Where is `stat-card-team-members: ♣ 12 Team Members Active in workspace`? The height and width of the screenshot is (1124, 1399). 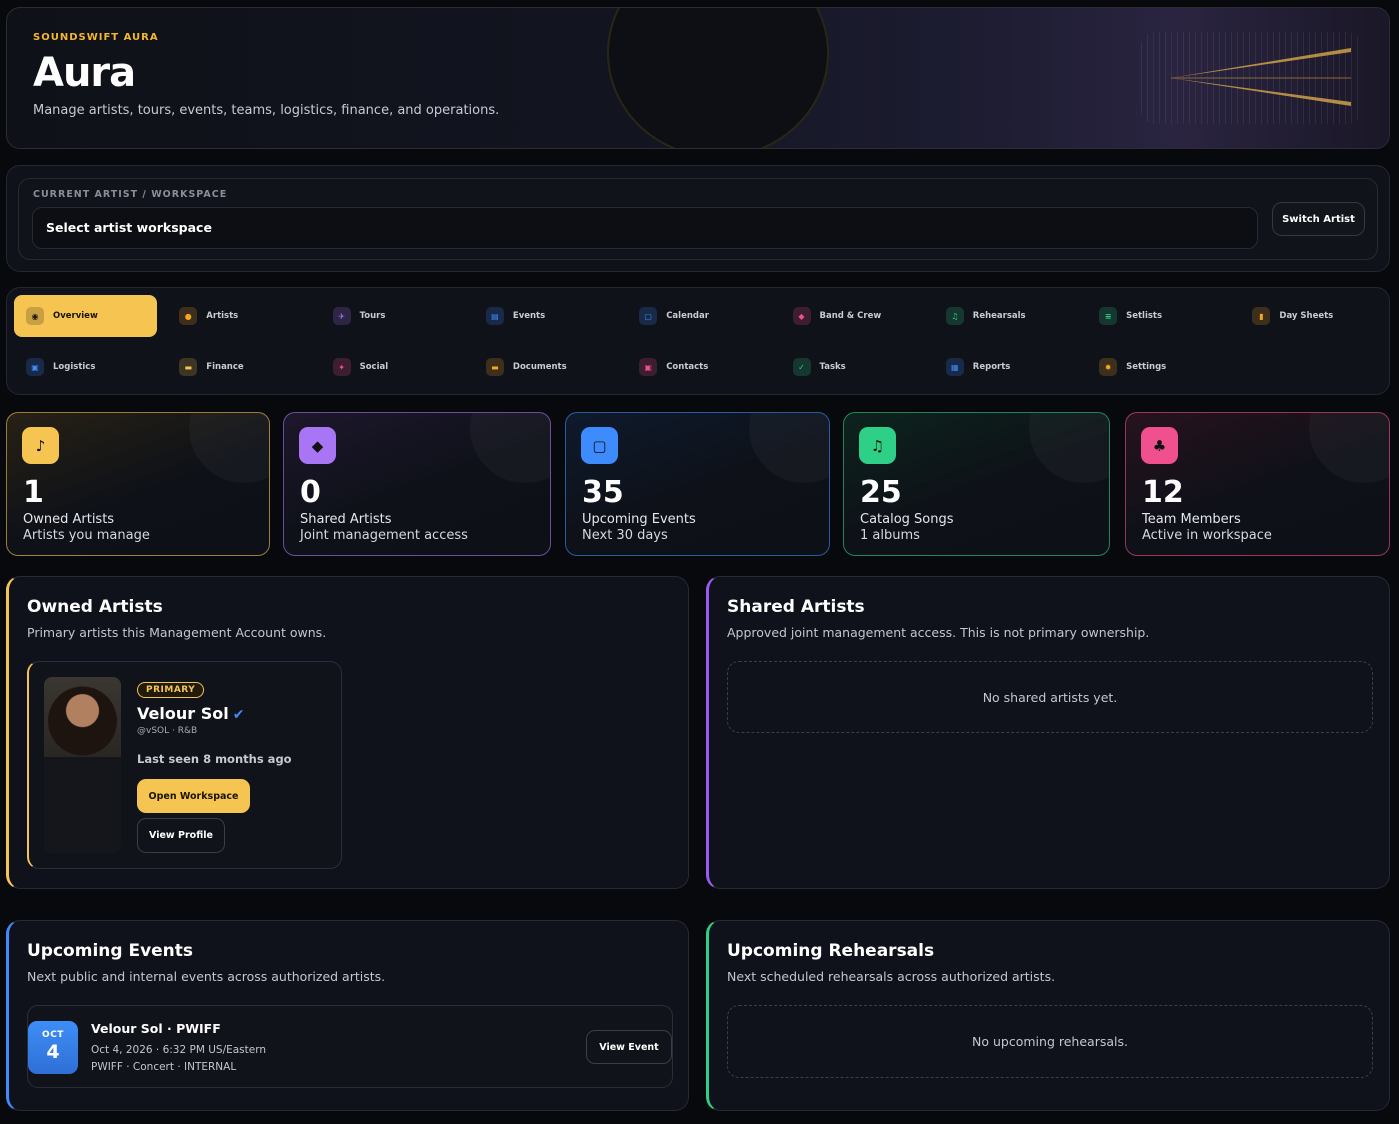 stat-card-team-members: ♣ 12 Team Members Active in workspace is located at coordinates (1257, 484).